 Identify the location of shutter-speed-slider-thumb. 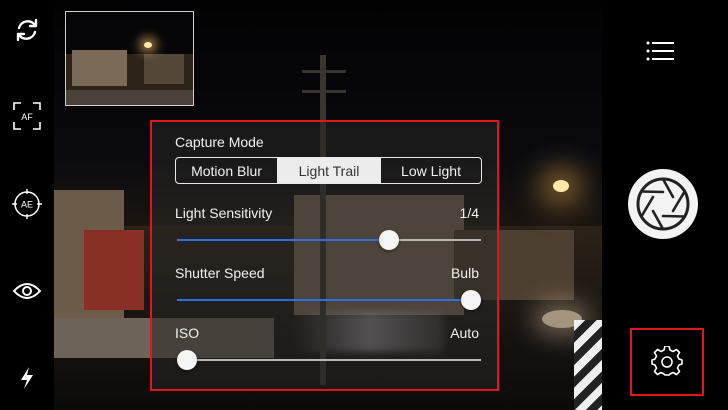
(471, 300).